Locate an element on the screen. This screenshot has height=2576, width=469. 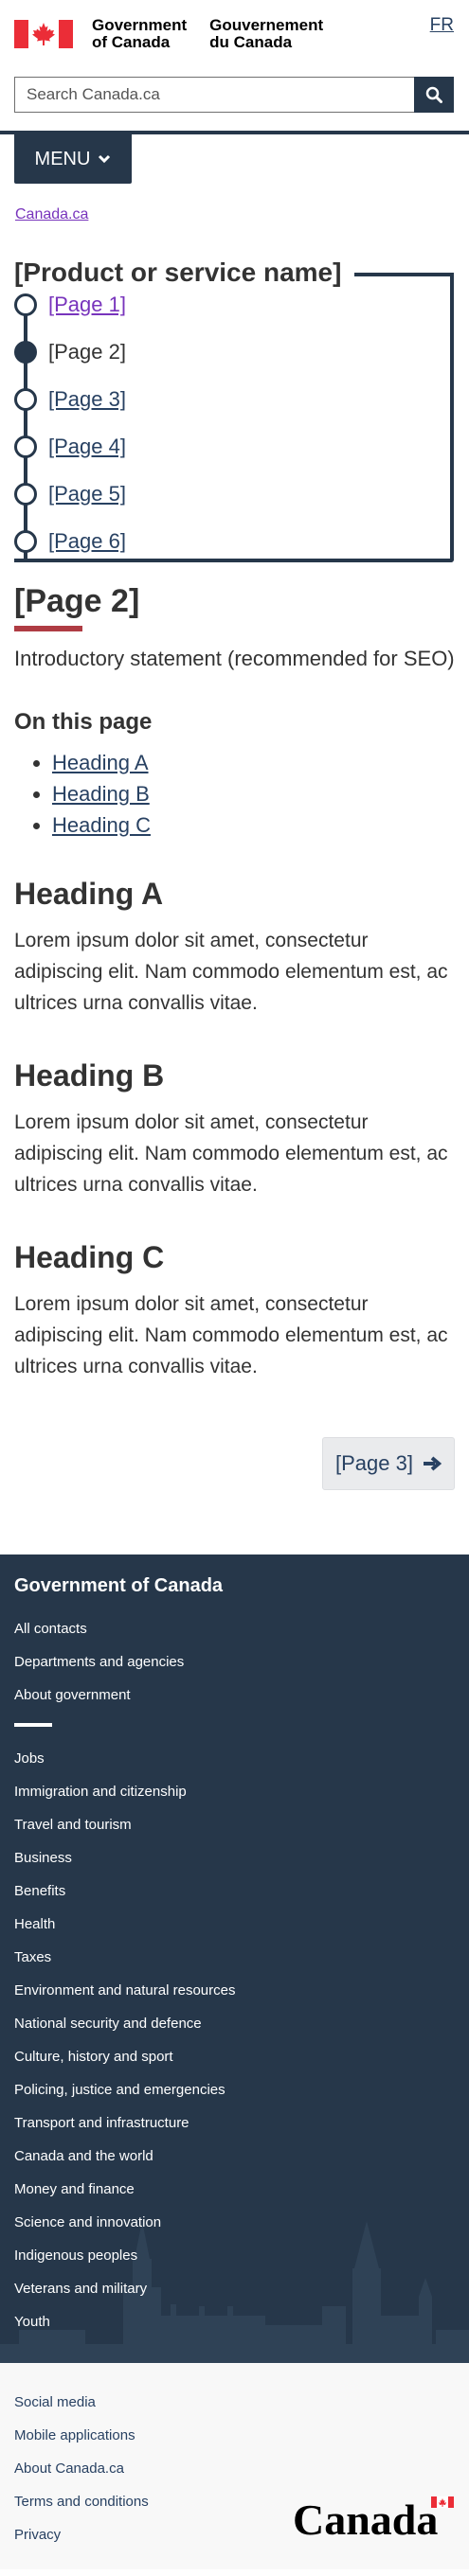
footer-topic-link: Health is located at coordinates (34, 1924).